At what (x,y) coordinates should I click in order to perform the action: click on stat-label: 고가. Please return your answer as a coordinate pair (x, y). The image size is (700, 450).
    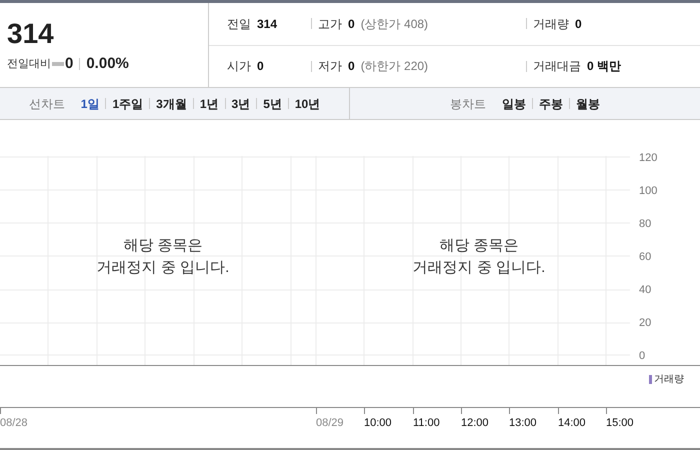
    Looking at the image, I should click on (330, 24).